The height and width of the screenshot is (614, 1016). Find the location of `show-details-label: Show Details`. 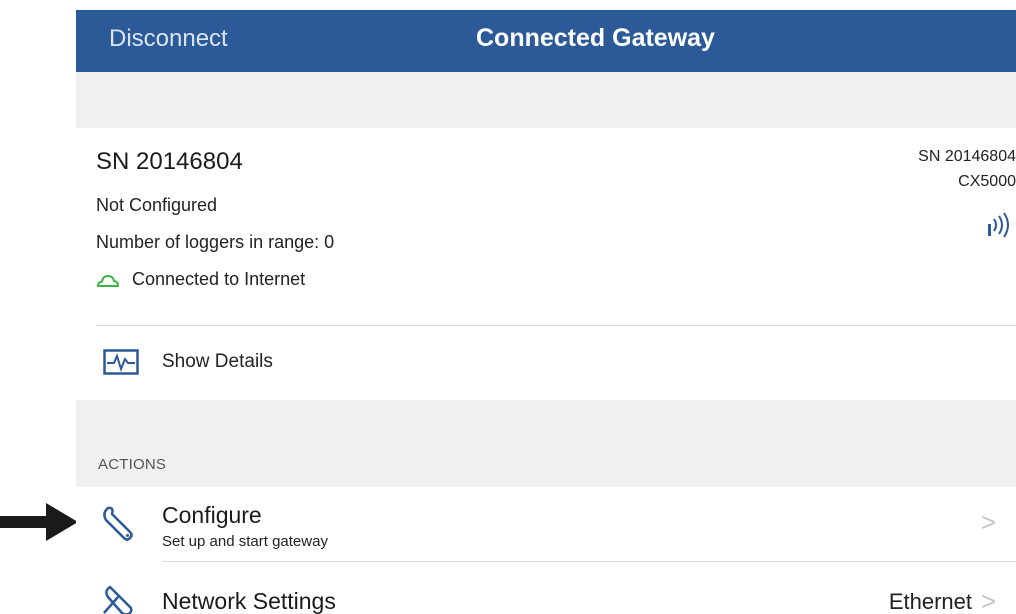

show-details-label: Show Details is located at coordinates (217, 361).